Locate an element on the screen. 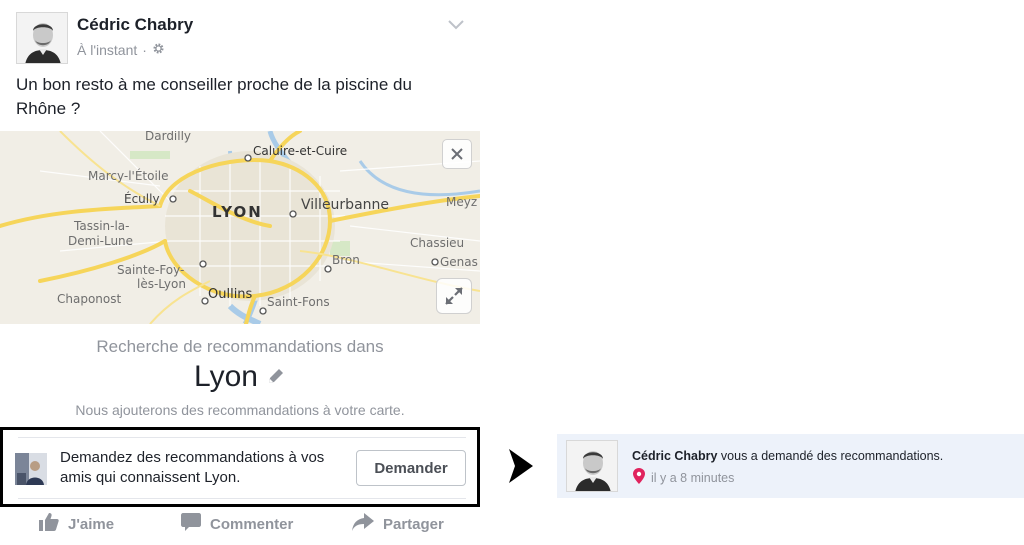 The height and width of the screenshot is (545, 1024). author-avatar is located at coordinates (42, 38).